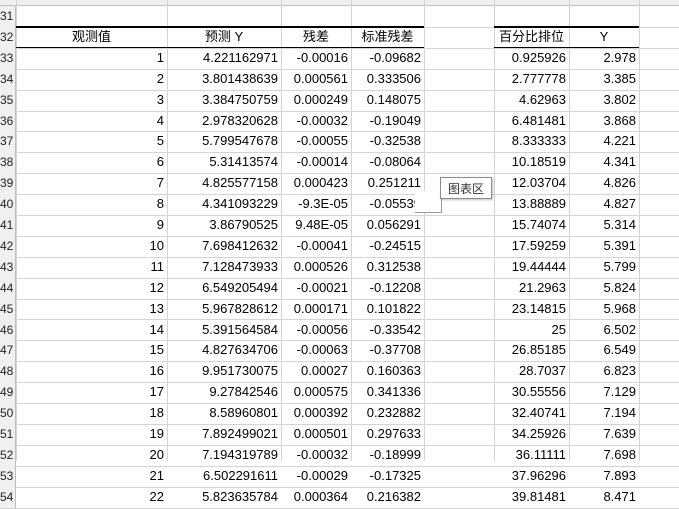  What do you see at coordinates (604, 434) in the screenshot?
I see `percentile-table-cell: 7.639` at bounding box center [604, 434].